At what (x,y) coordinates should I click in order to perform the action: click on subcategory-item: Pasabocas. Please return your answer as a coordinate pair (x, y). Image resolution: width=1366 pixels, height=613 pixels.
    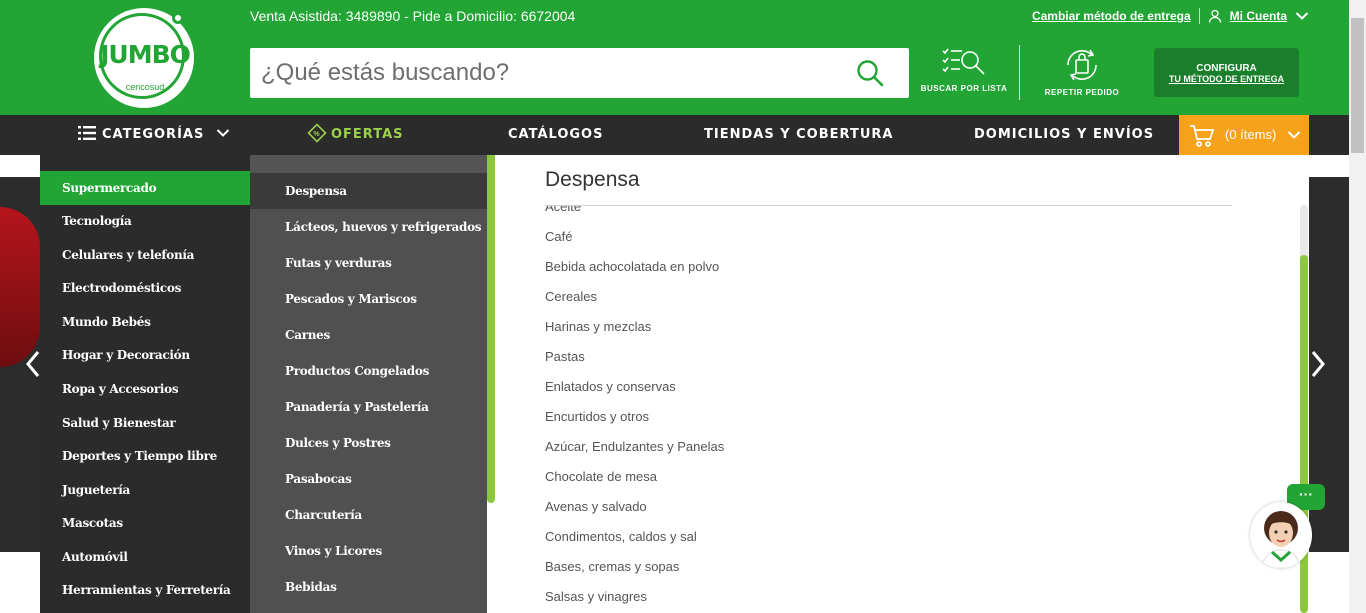
    Looking at the image, I should click on (368, 479).